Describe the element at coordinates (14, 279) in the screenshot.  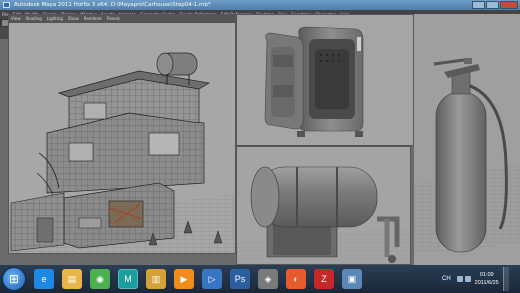
I see `windows-start-icon: ⊞` at that location.